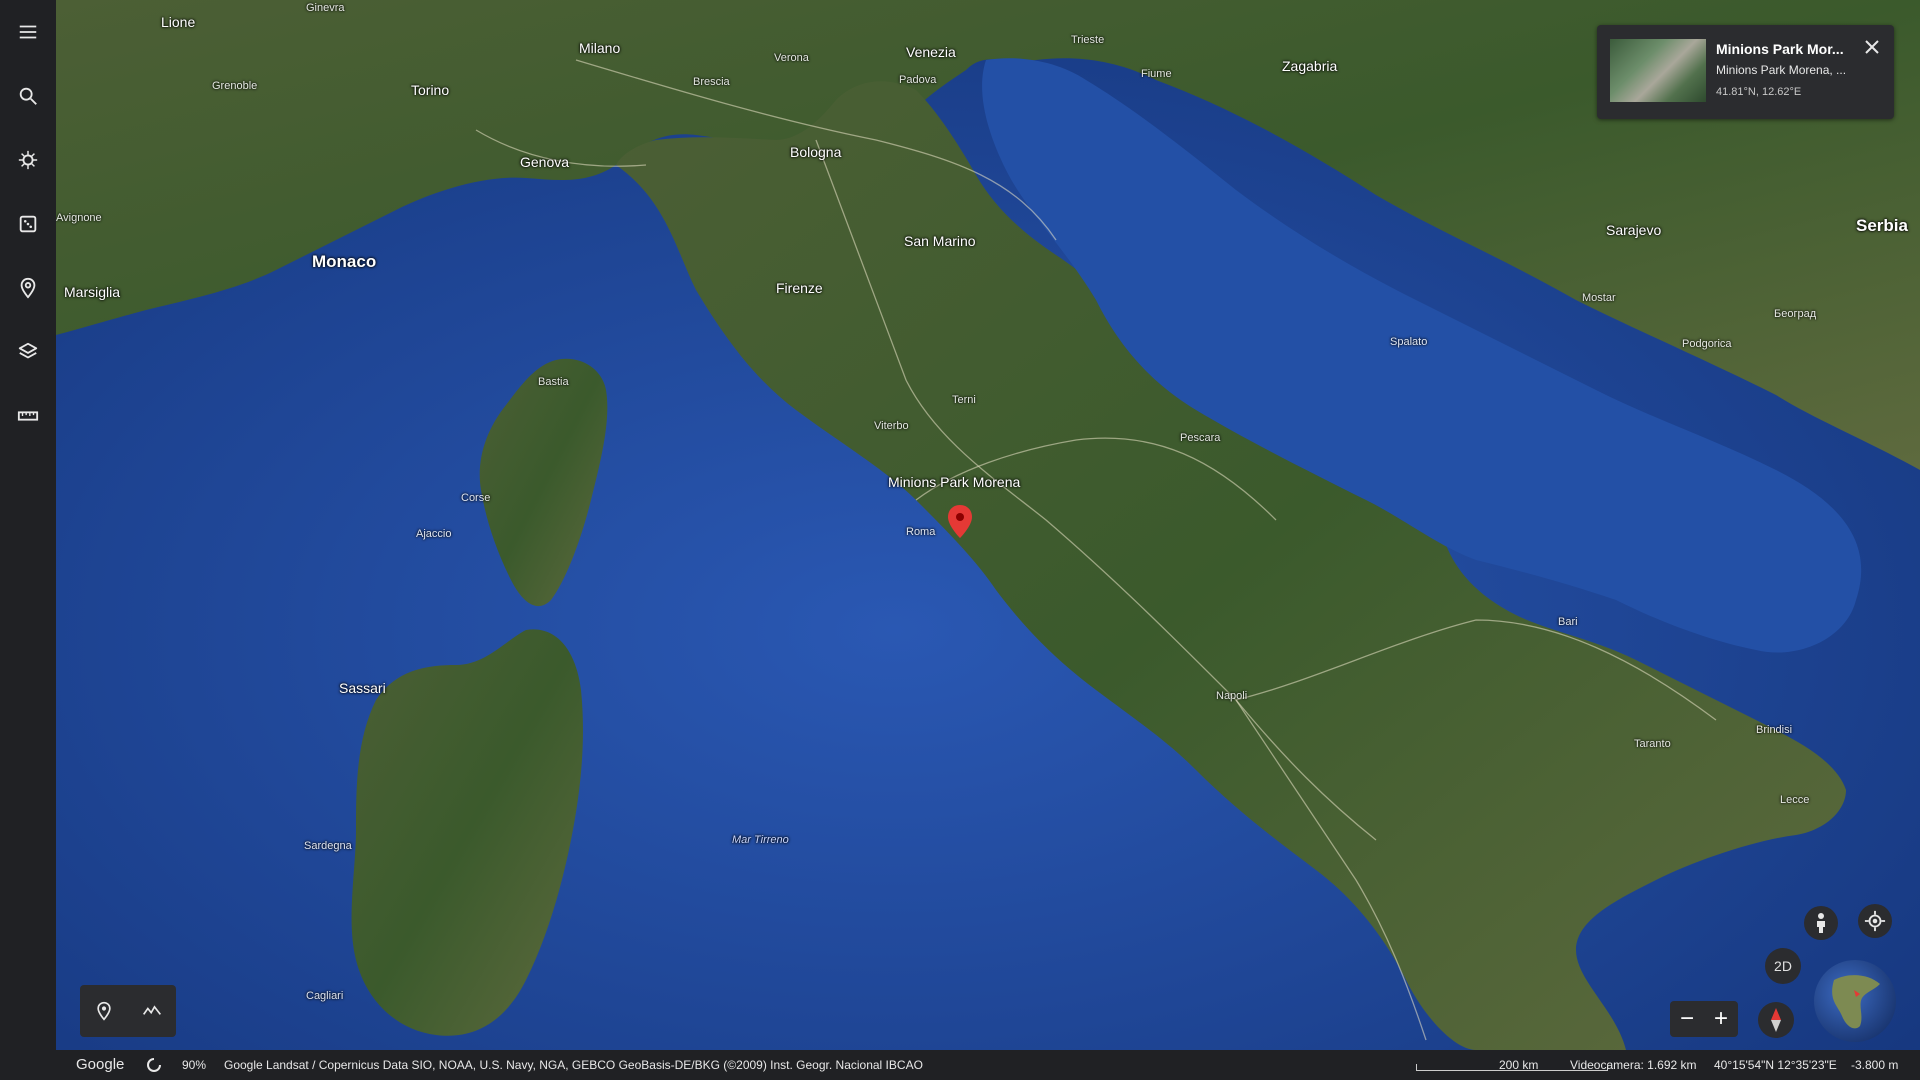 The image size is (1920, 1080). I want to click on measure-icon, so click(28, 416).